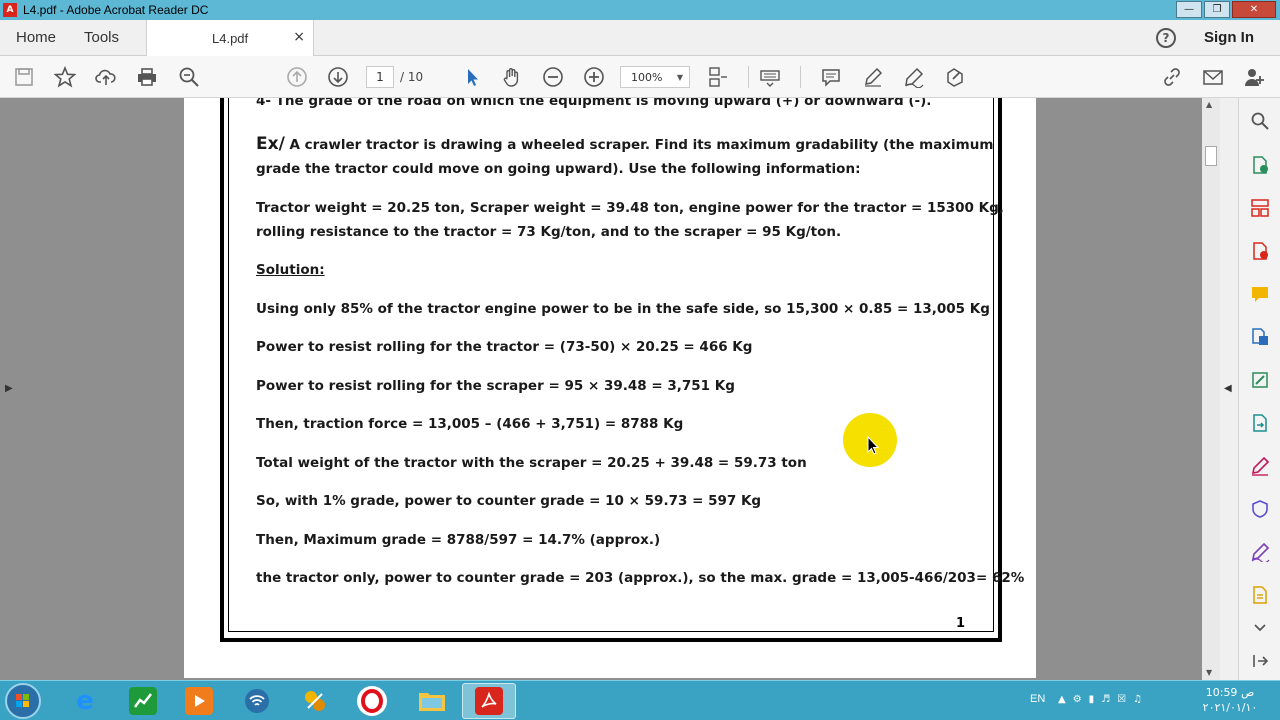  What do you see at coordinates (412, 77) in the screenshot?
I see `page-total-label: / 10` at bounding box center [412, 77].